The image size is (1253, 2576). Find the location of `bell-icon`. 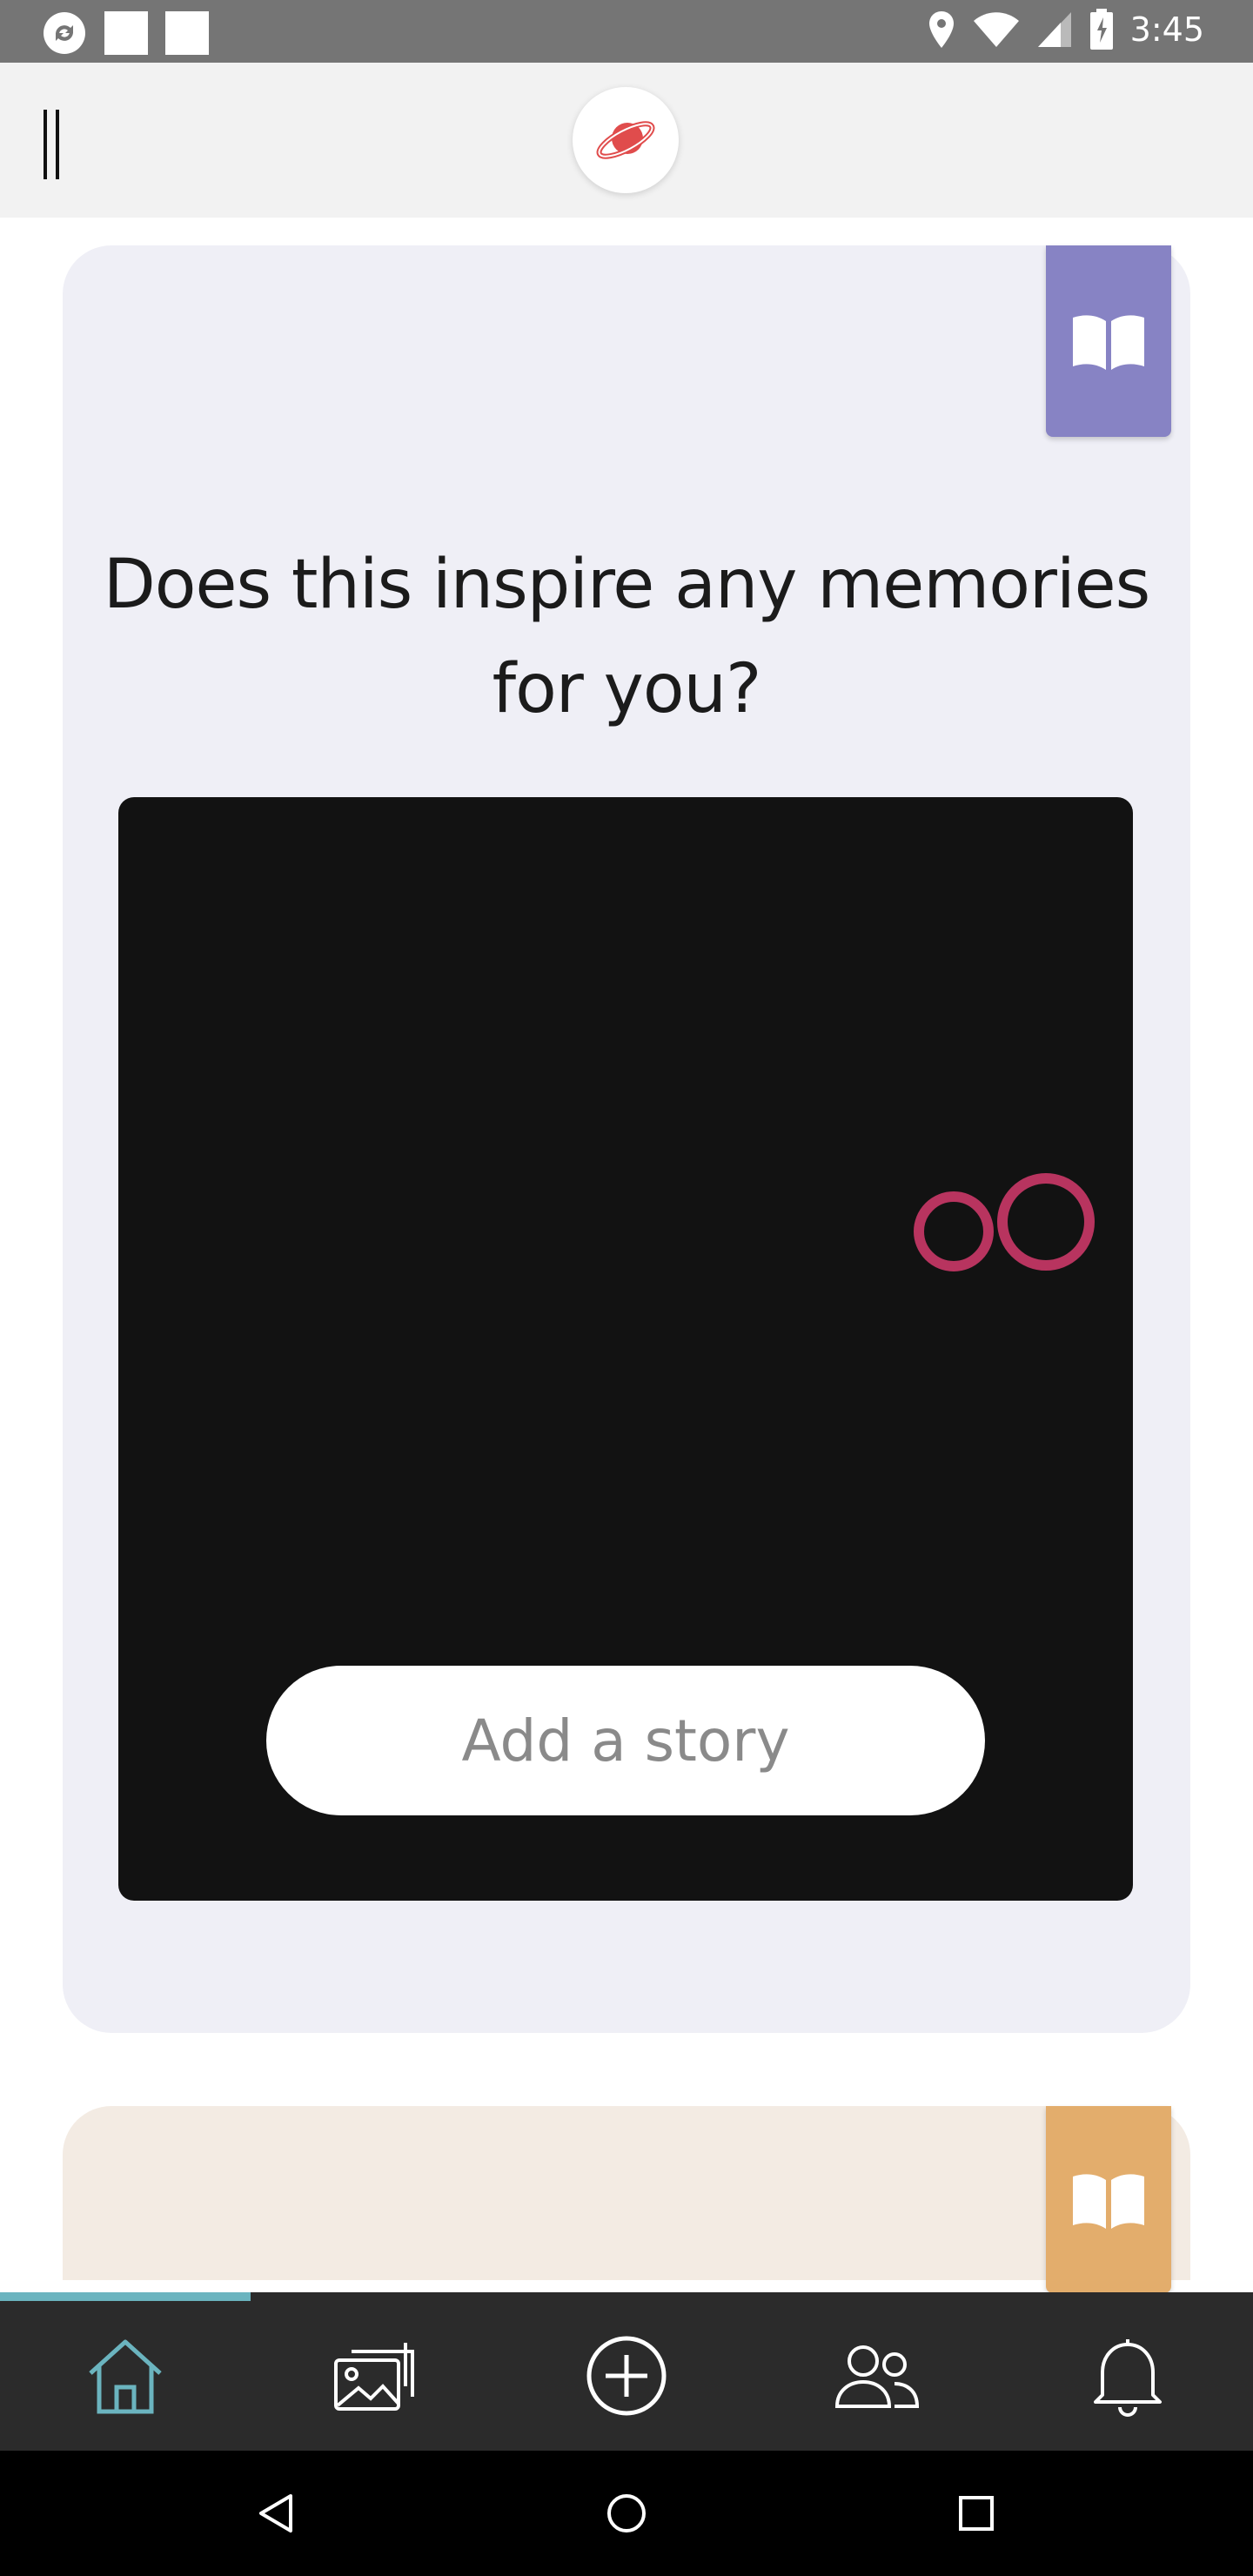

bell-icon is located at coordinates (1128, 2378).